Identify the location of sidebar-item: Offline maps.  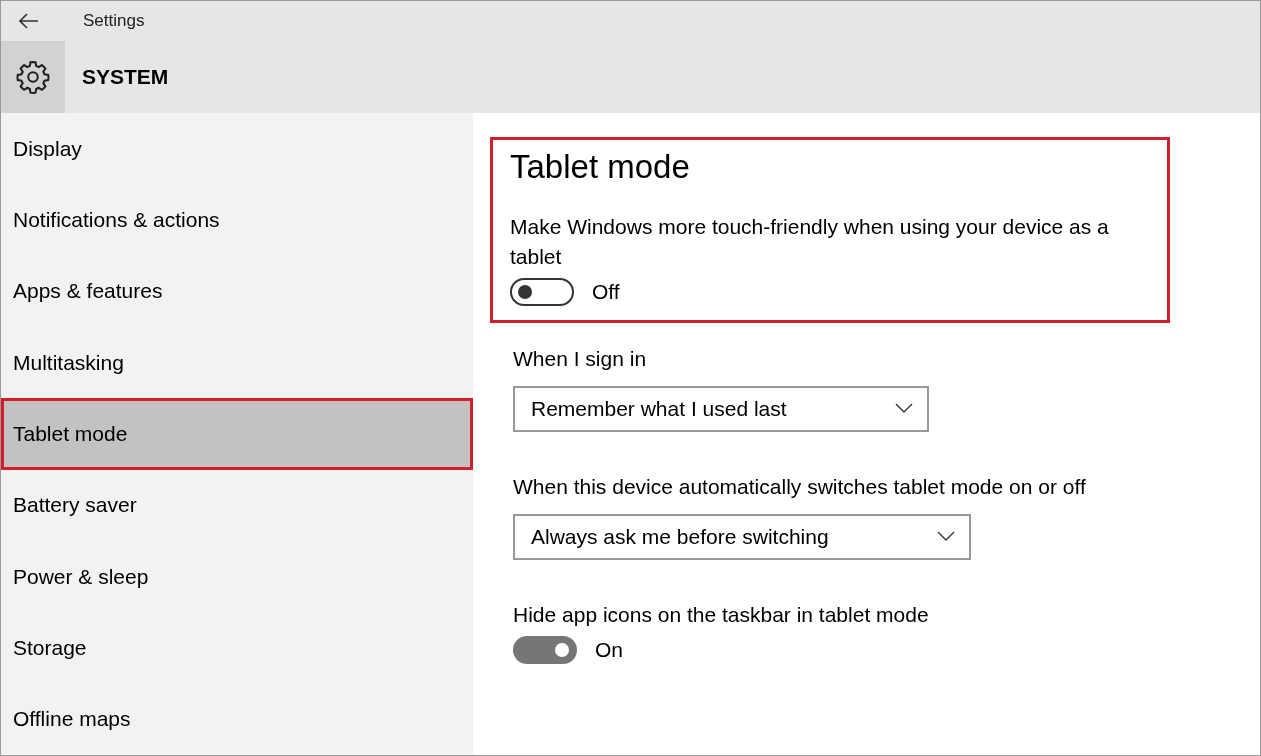
(237, 719).